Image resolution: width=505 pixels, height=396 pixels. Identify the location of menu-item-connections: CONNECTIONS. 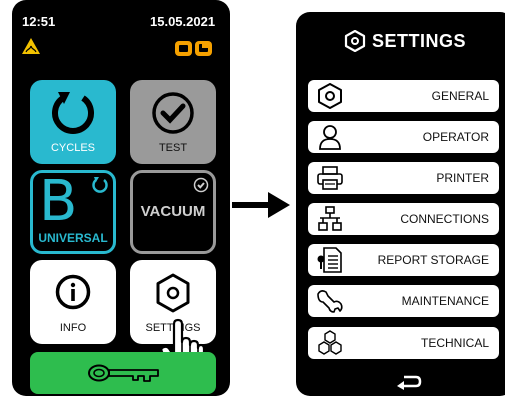
(403, 219).